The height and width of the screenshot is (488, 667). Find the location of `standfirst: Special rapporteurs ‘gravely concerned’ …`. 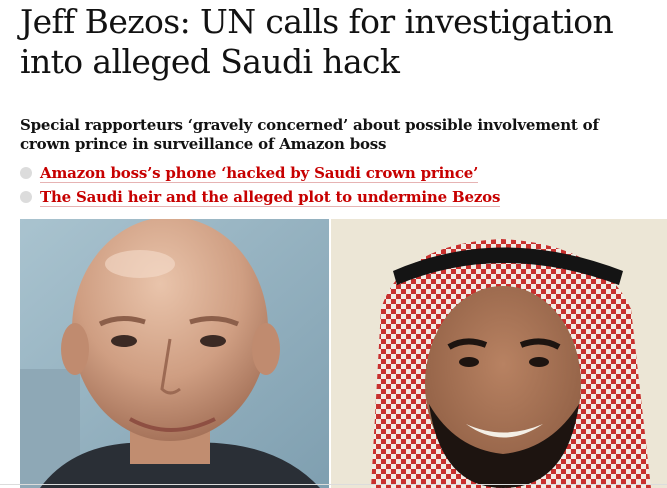

standfirst: Special rapporteurs ‘gravely concerned’ … is located at coordinates (309, 134).